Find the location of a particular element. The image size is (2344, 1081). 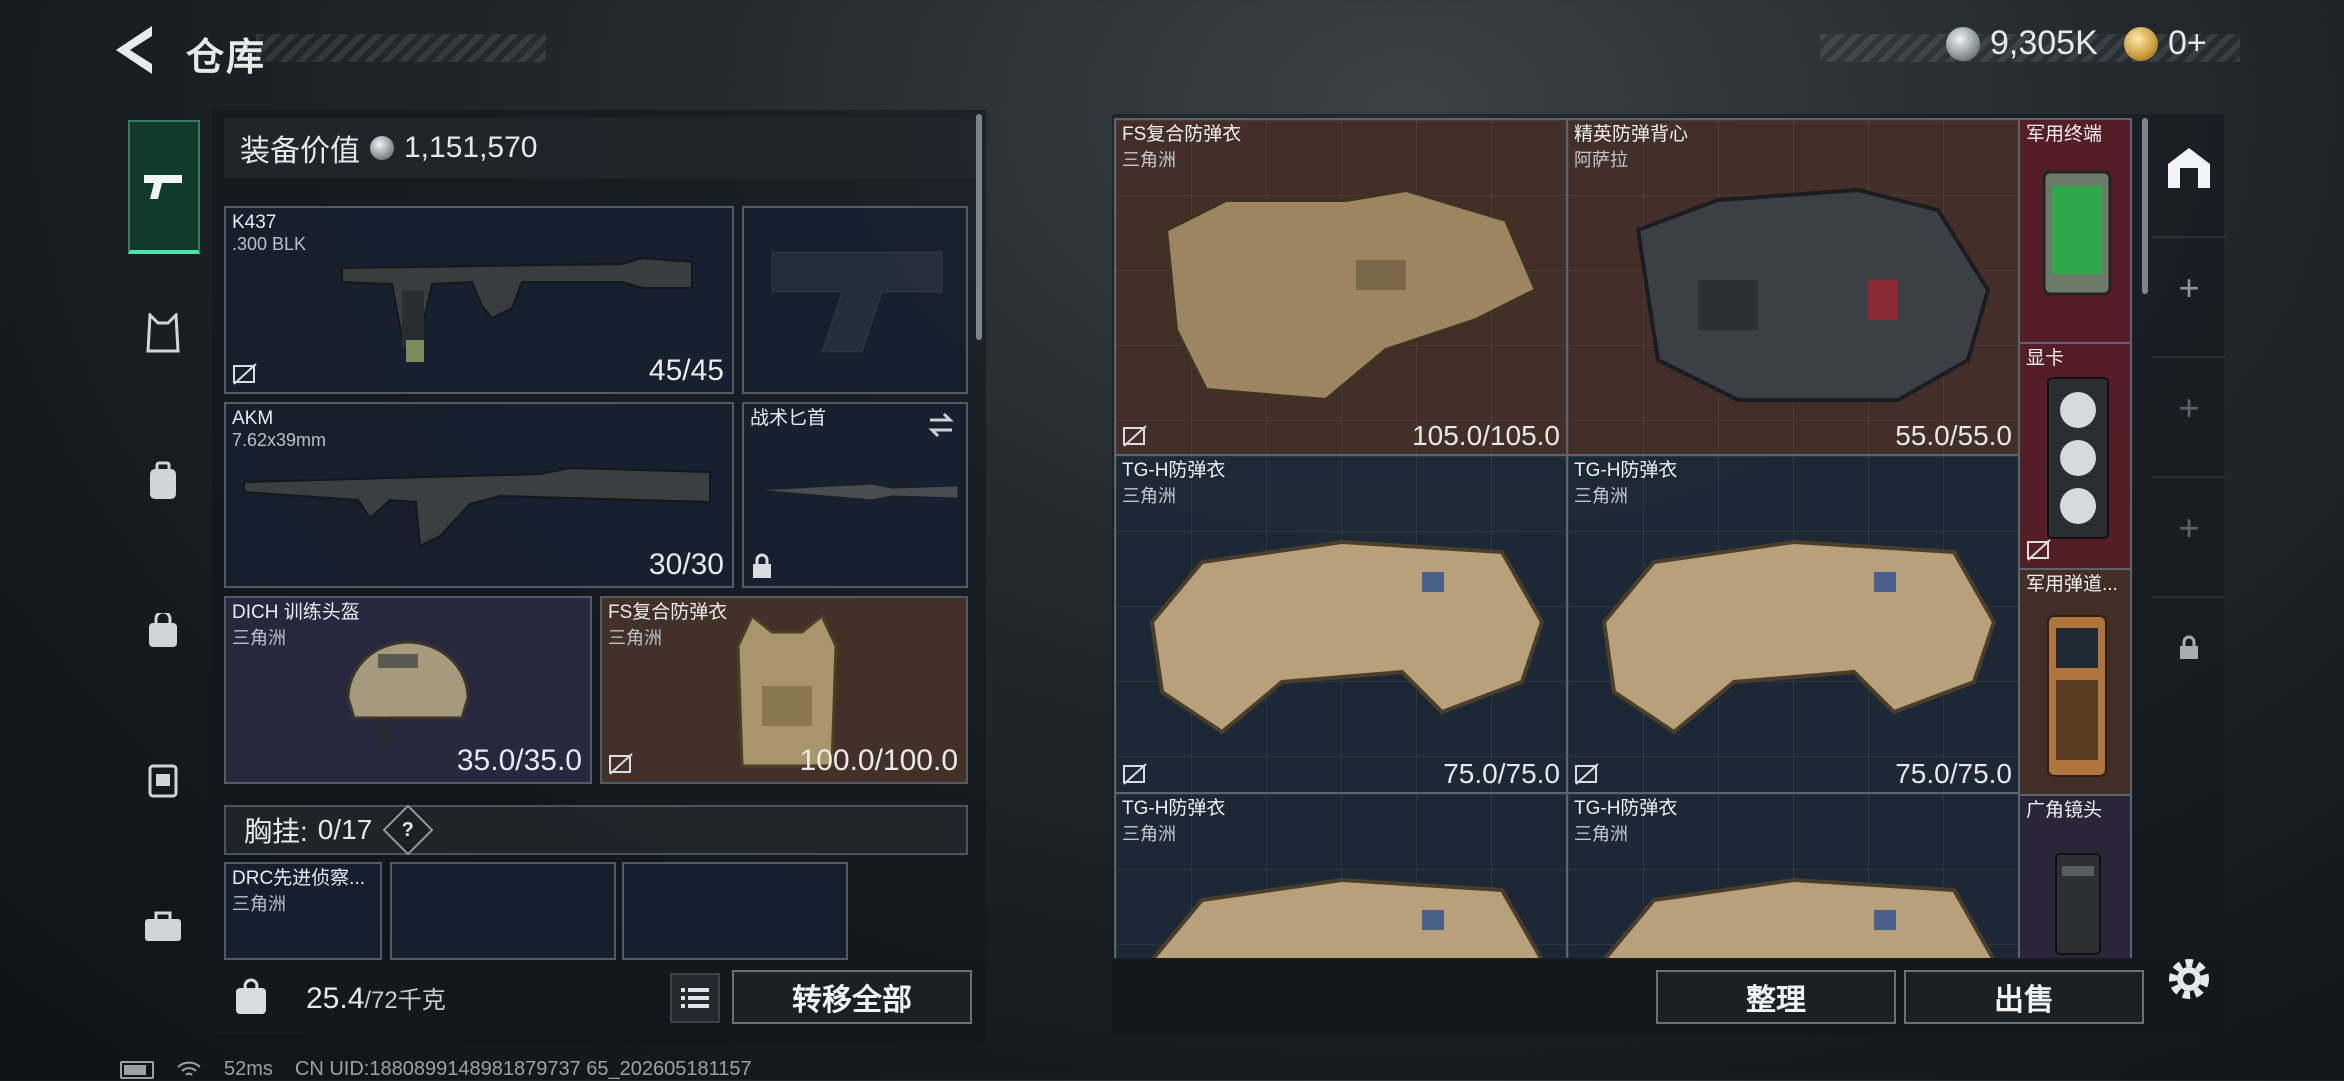

rail-item-armor is located at coordinates (163, 333).